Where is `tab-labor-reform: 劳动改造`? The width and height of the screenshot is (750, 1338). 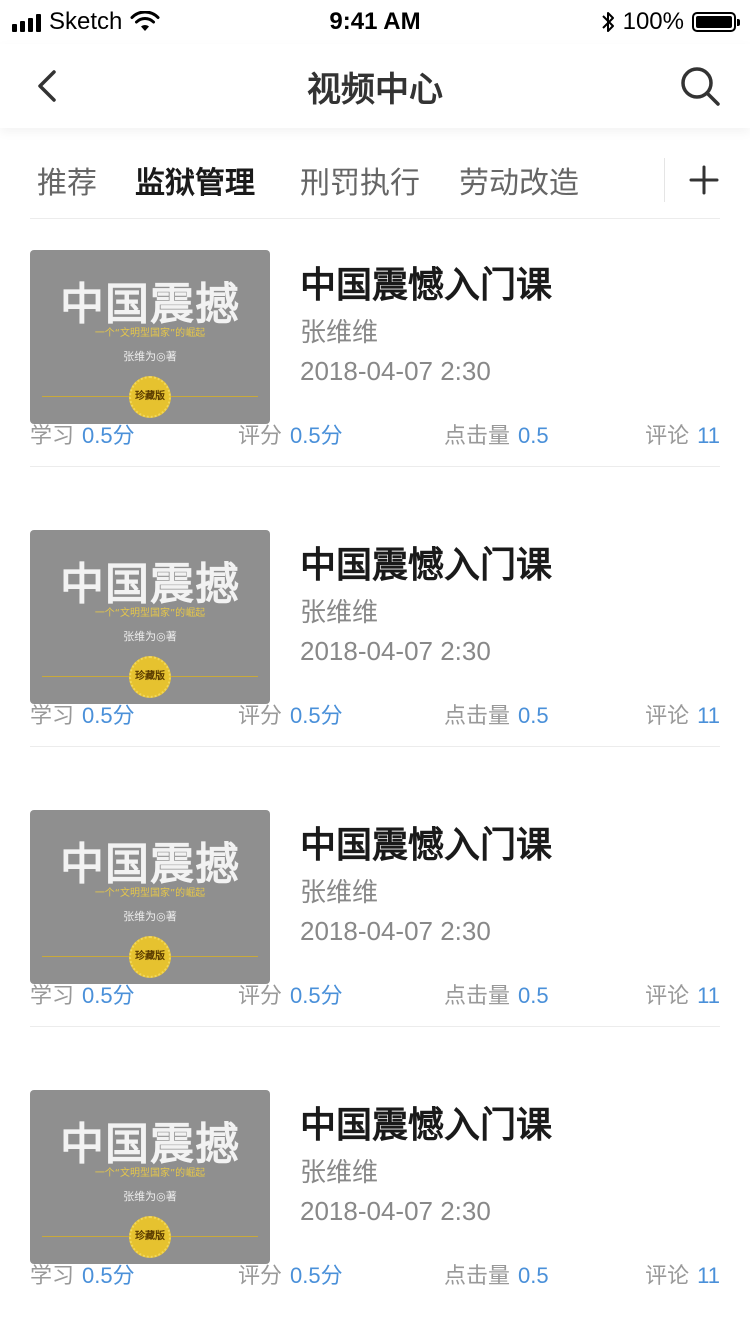
tab-labor-reform: 劳动改造 is located at coordinates (519, 180).